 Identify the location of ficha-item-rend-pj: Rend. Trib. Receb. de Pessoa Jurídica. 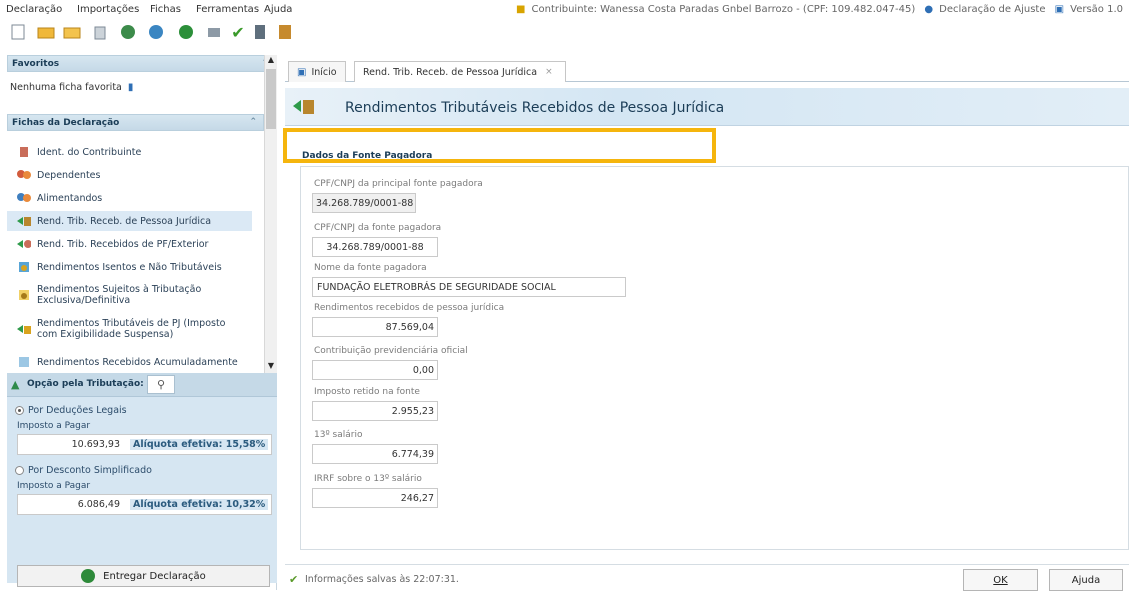
(129, 221).